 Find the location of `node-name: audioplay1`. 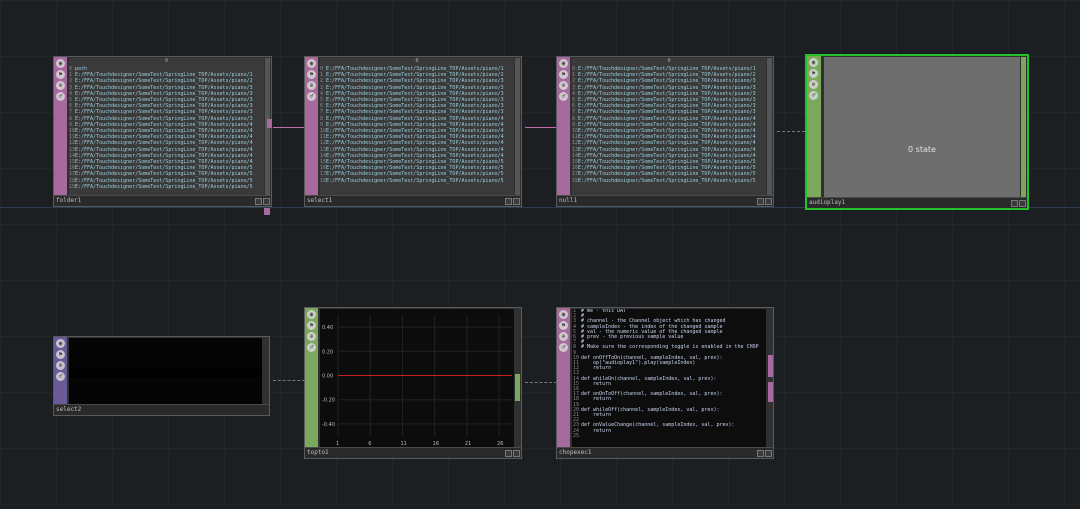

node-name: audioplay1 is located at coordinates (917, 202).